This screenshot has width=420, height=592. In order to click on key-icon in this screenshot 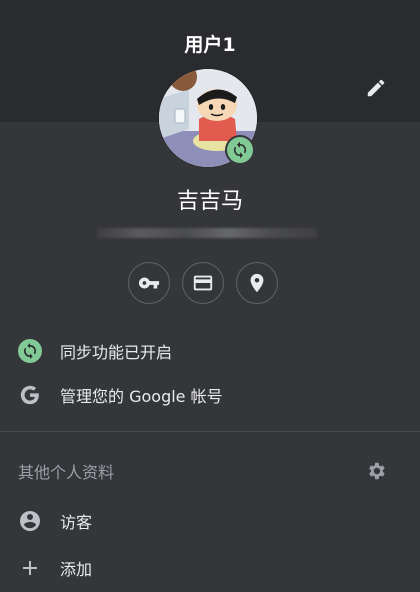, I will do `click(149, 283)`.